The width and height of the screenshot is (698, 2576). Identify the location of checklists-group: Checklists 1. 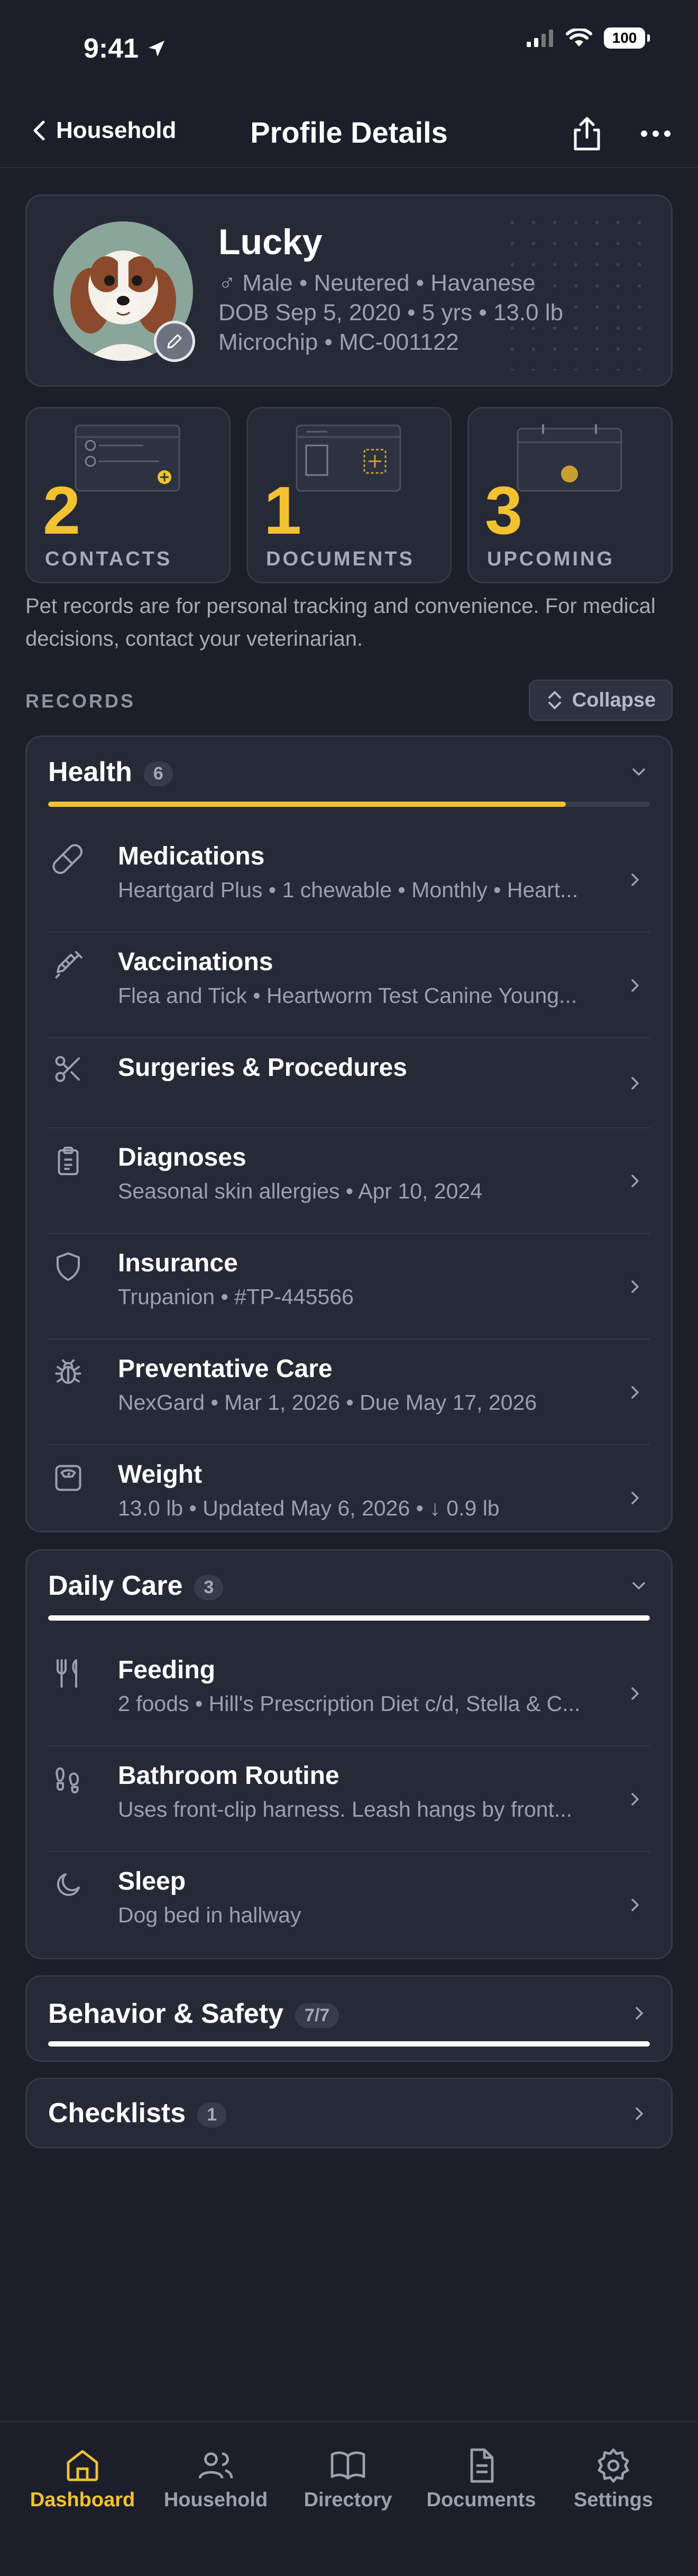
(349, 2113).